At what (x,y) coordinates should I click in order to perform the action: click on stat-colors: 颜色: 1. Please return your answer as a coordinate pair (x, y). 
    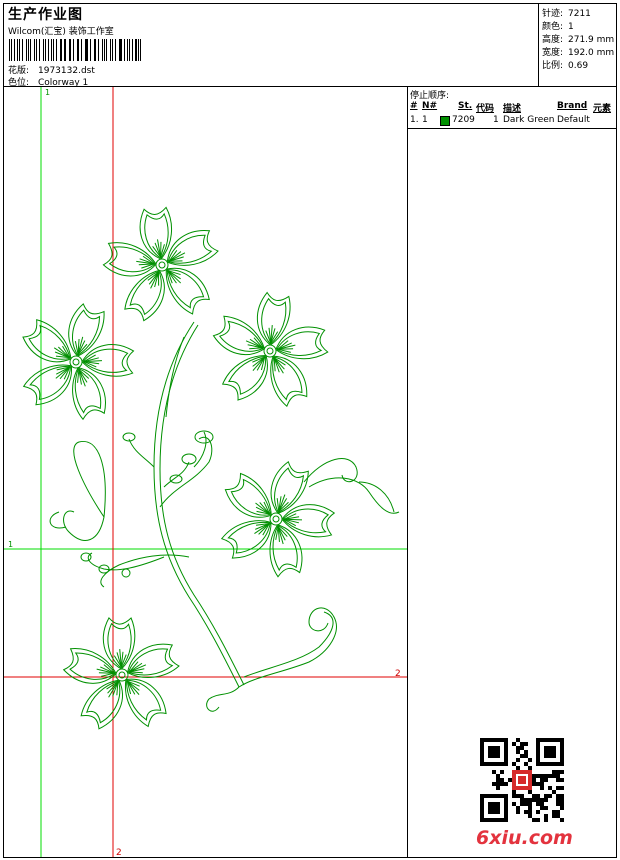
    Looking at the image, I should click on (558, 27).